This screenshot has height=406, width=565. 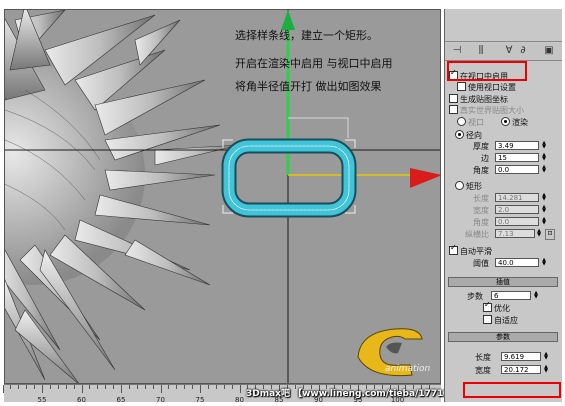 What do you see at coordinates (544, 197) in the screenshot?
I see `rect-length-spinner: ▲ ▼` at bounding box center [544, 197].